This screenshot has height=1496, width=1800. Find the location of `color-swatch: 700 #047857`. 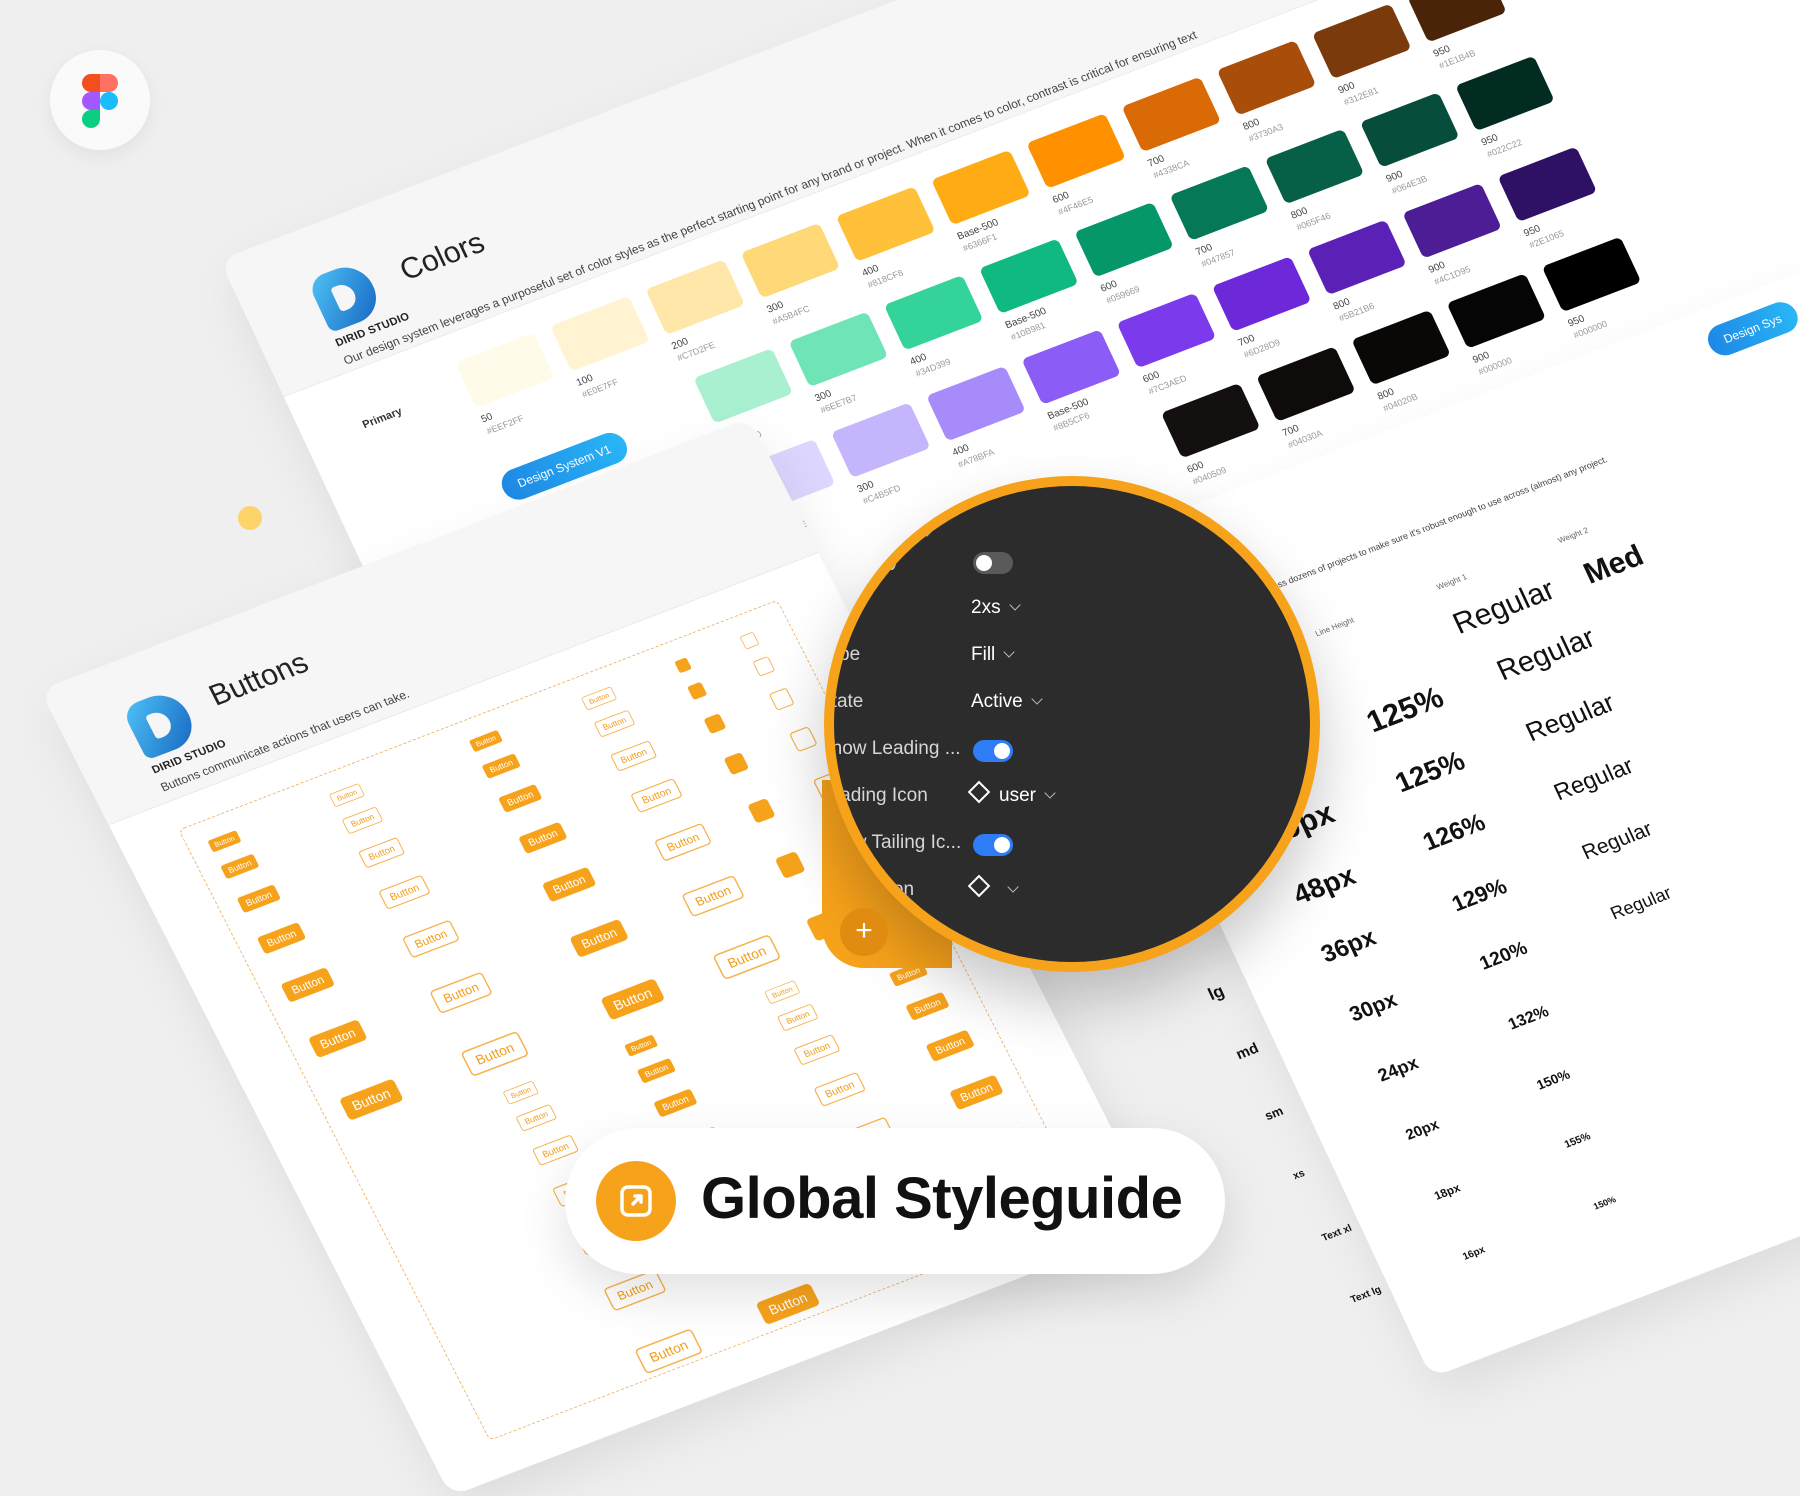

color-swatch: 700 #047857 is located at coordinates (1226, 217).